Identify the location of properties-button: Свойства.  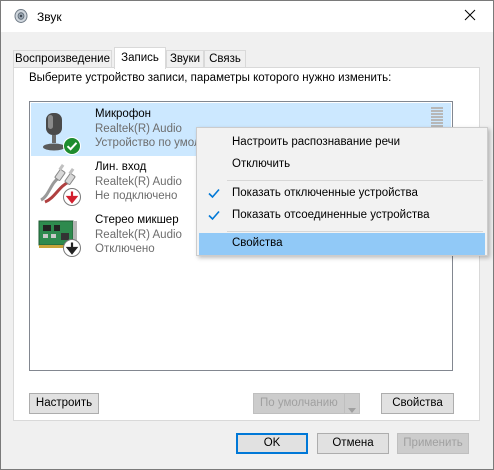
(417, 403).